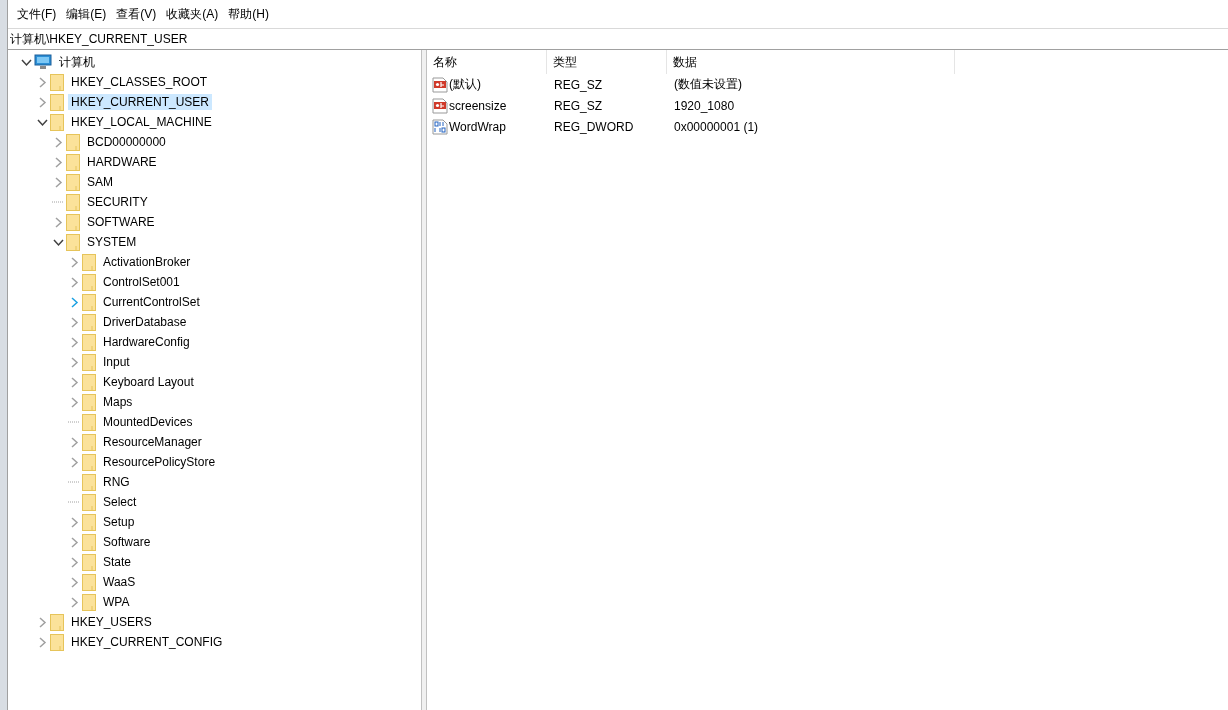 Image resolution: width=1228 pixels, height=710 pixels. What do you see at coordinates (43, 62) in the screenshot?
I see `computer-icon` at bounding box center [43, 62].